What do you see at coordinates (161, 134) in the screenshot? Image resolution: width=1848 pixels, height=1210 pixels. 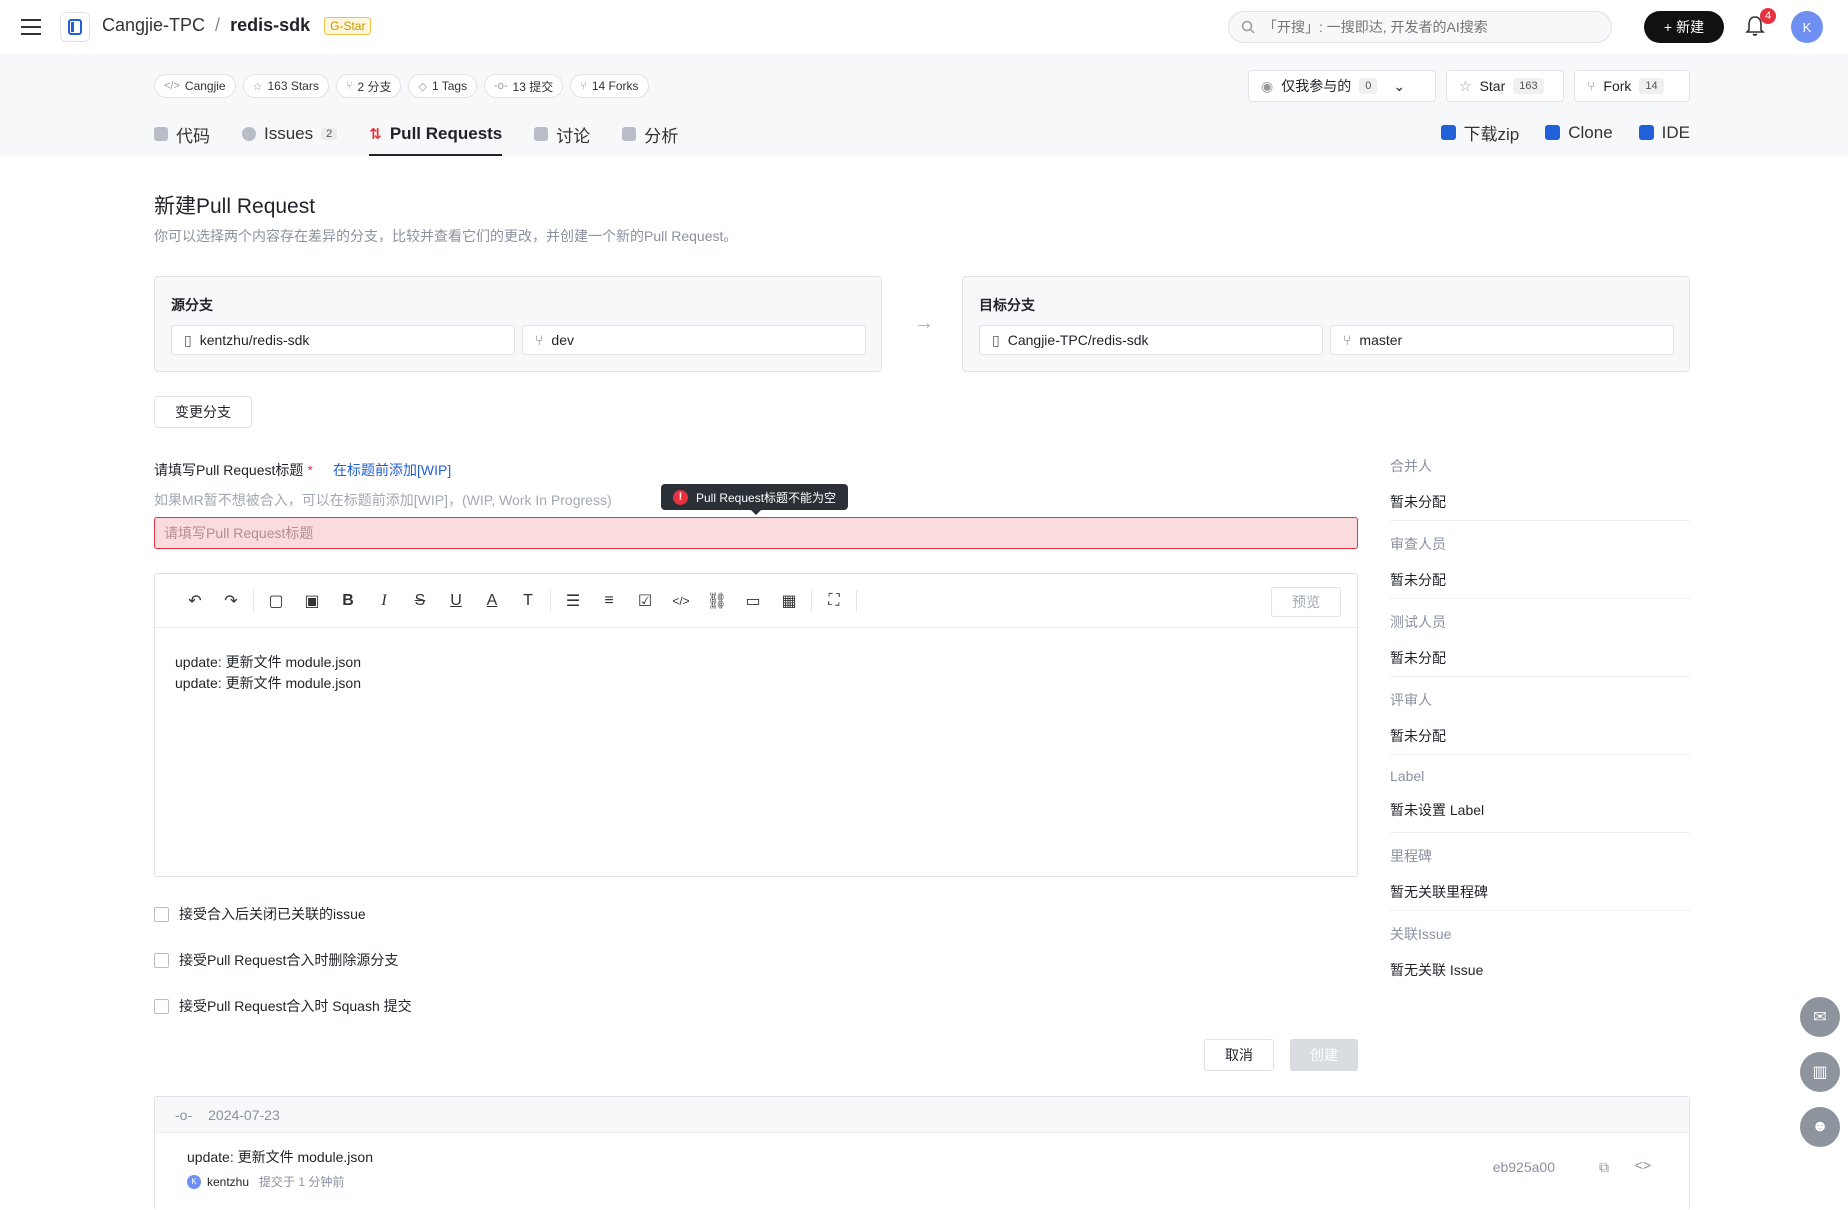 I see `code-icon` at bounding box center [161, 134].